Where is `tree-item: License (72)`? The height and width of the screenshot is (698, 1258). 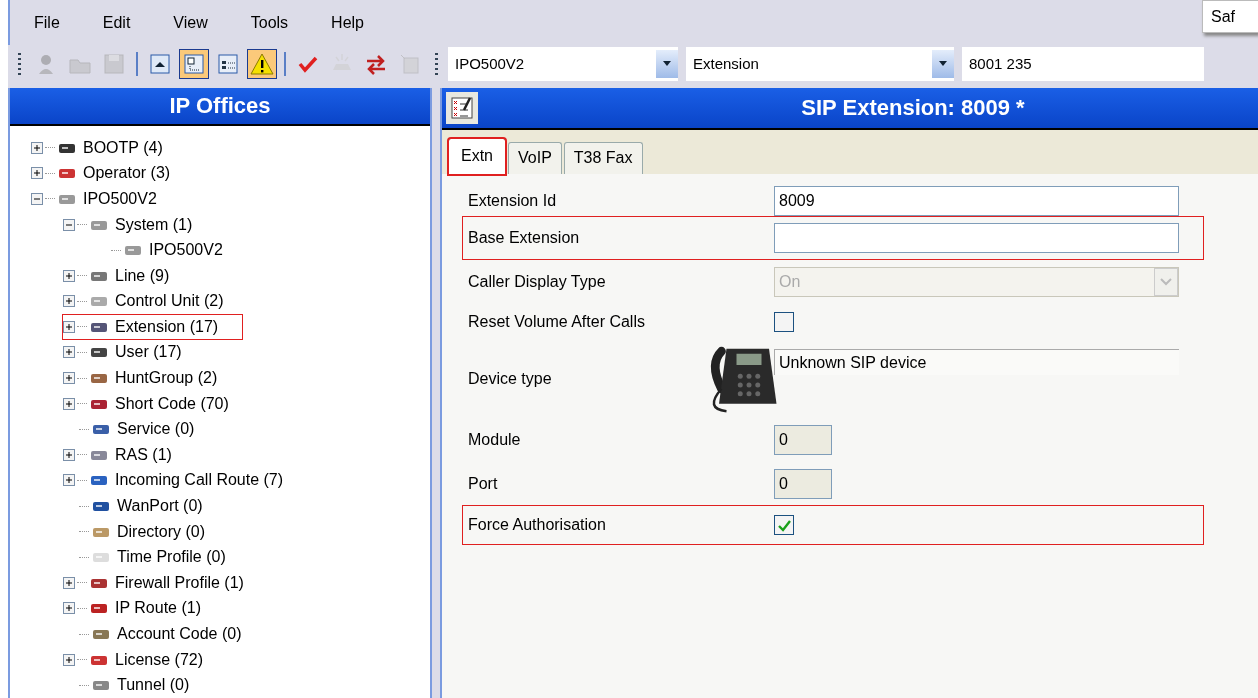 tree-item: License (72) is located at coordinates (159, 659).